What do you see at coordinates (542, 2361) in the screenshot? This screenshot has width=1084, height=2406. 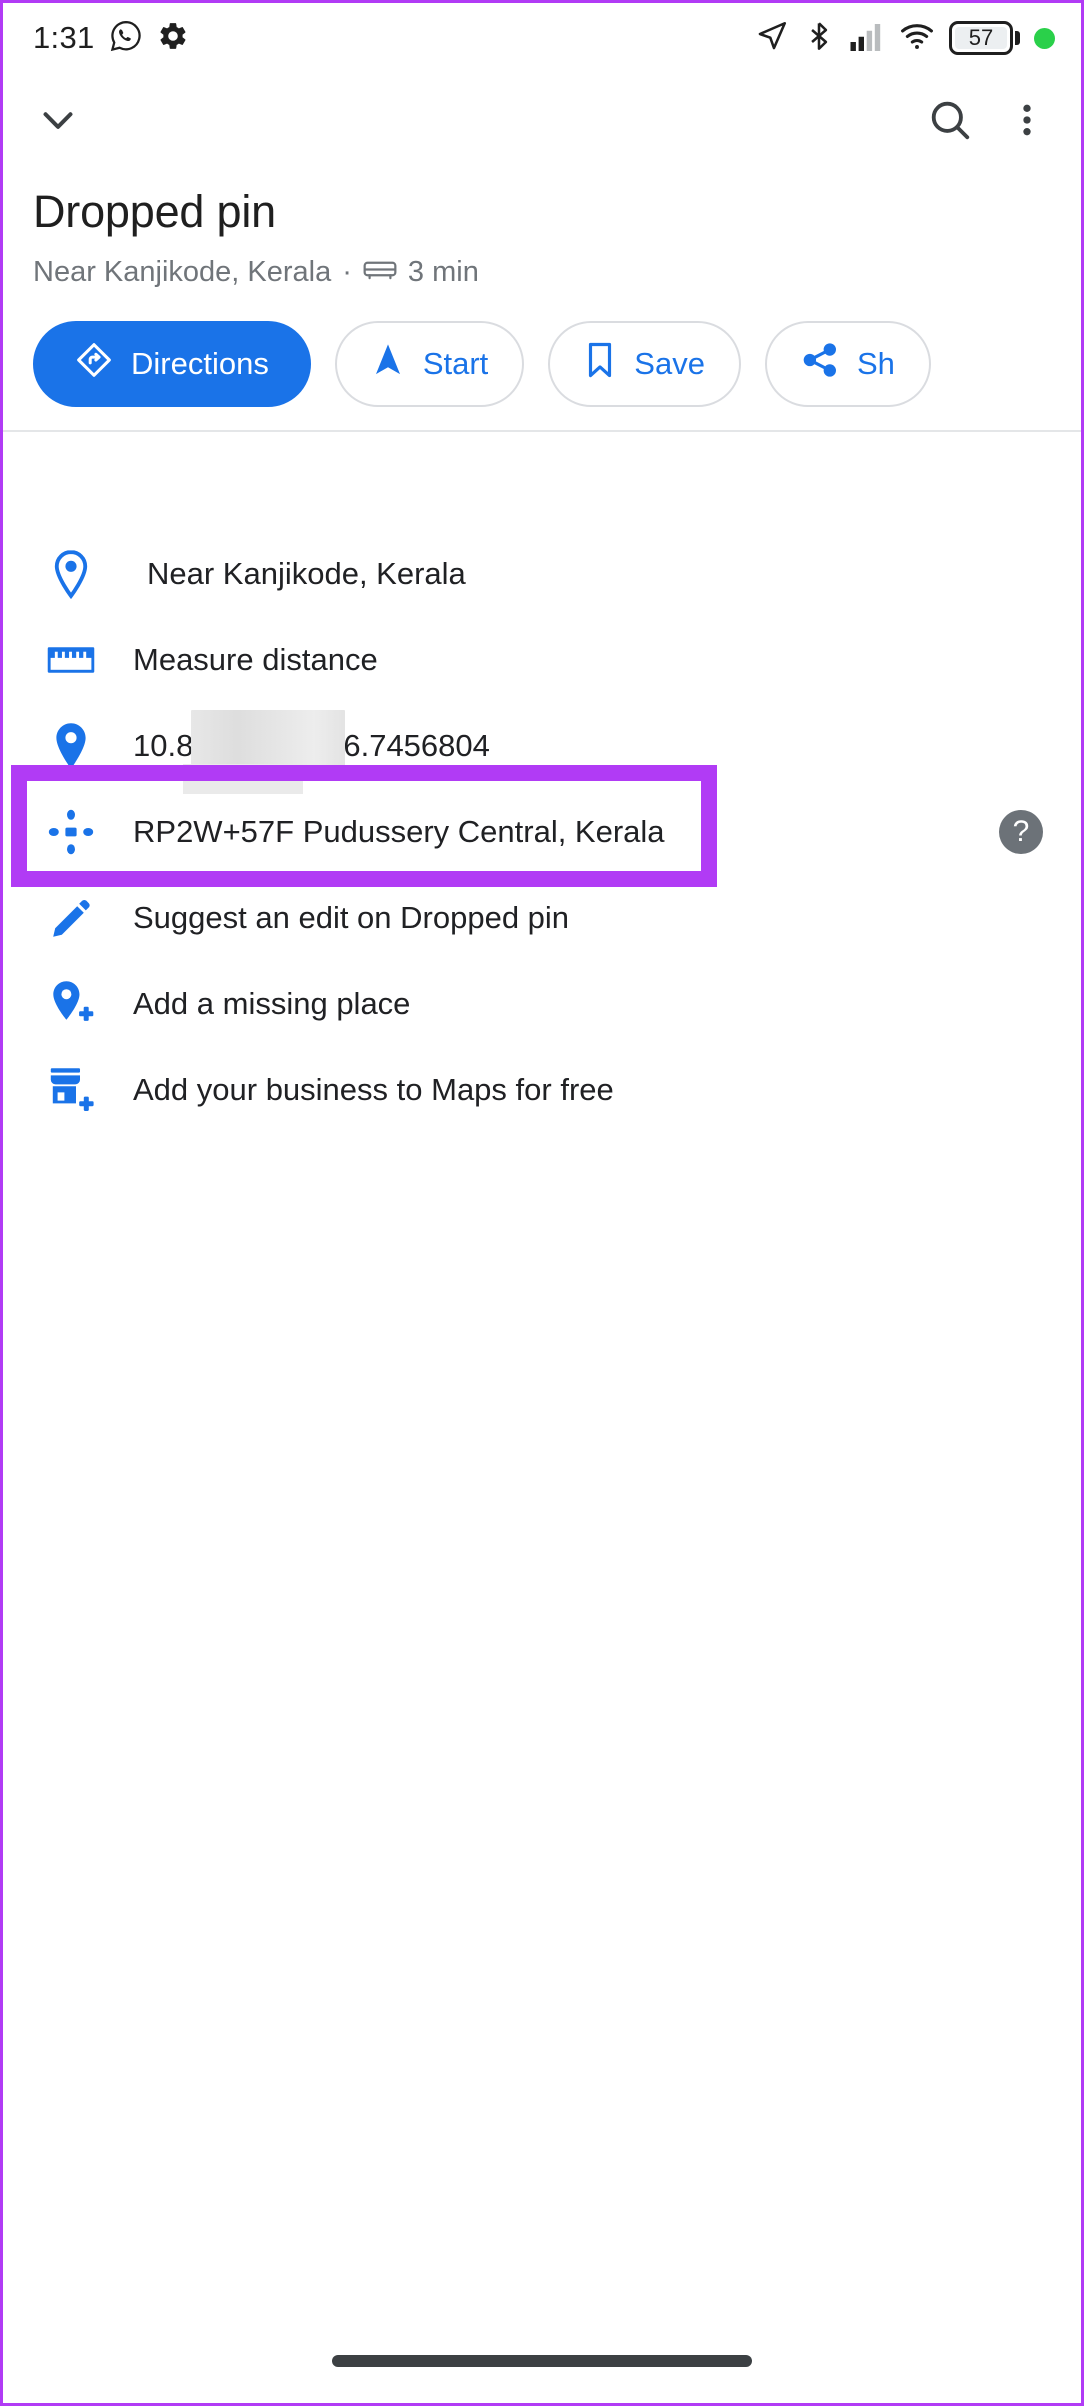 I see `gesture-navigation-bar` at bounding box center [542, 2361].